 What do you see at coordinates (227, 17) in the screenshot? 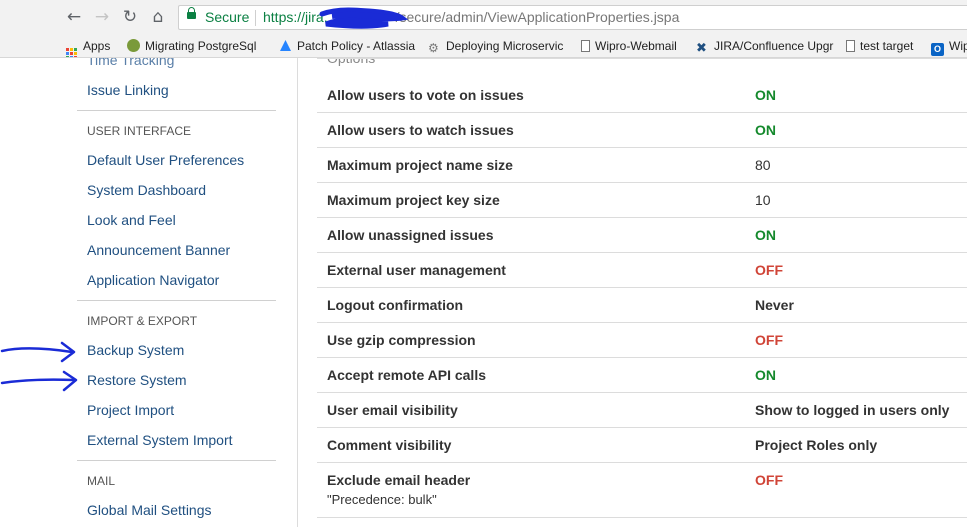
I see `secure-label: Secure` at bounding box center [227, 17].